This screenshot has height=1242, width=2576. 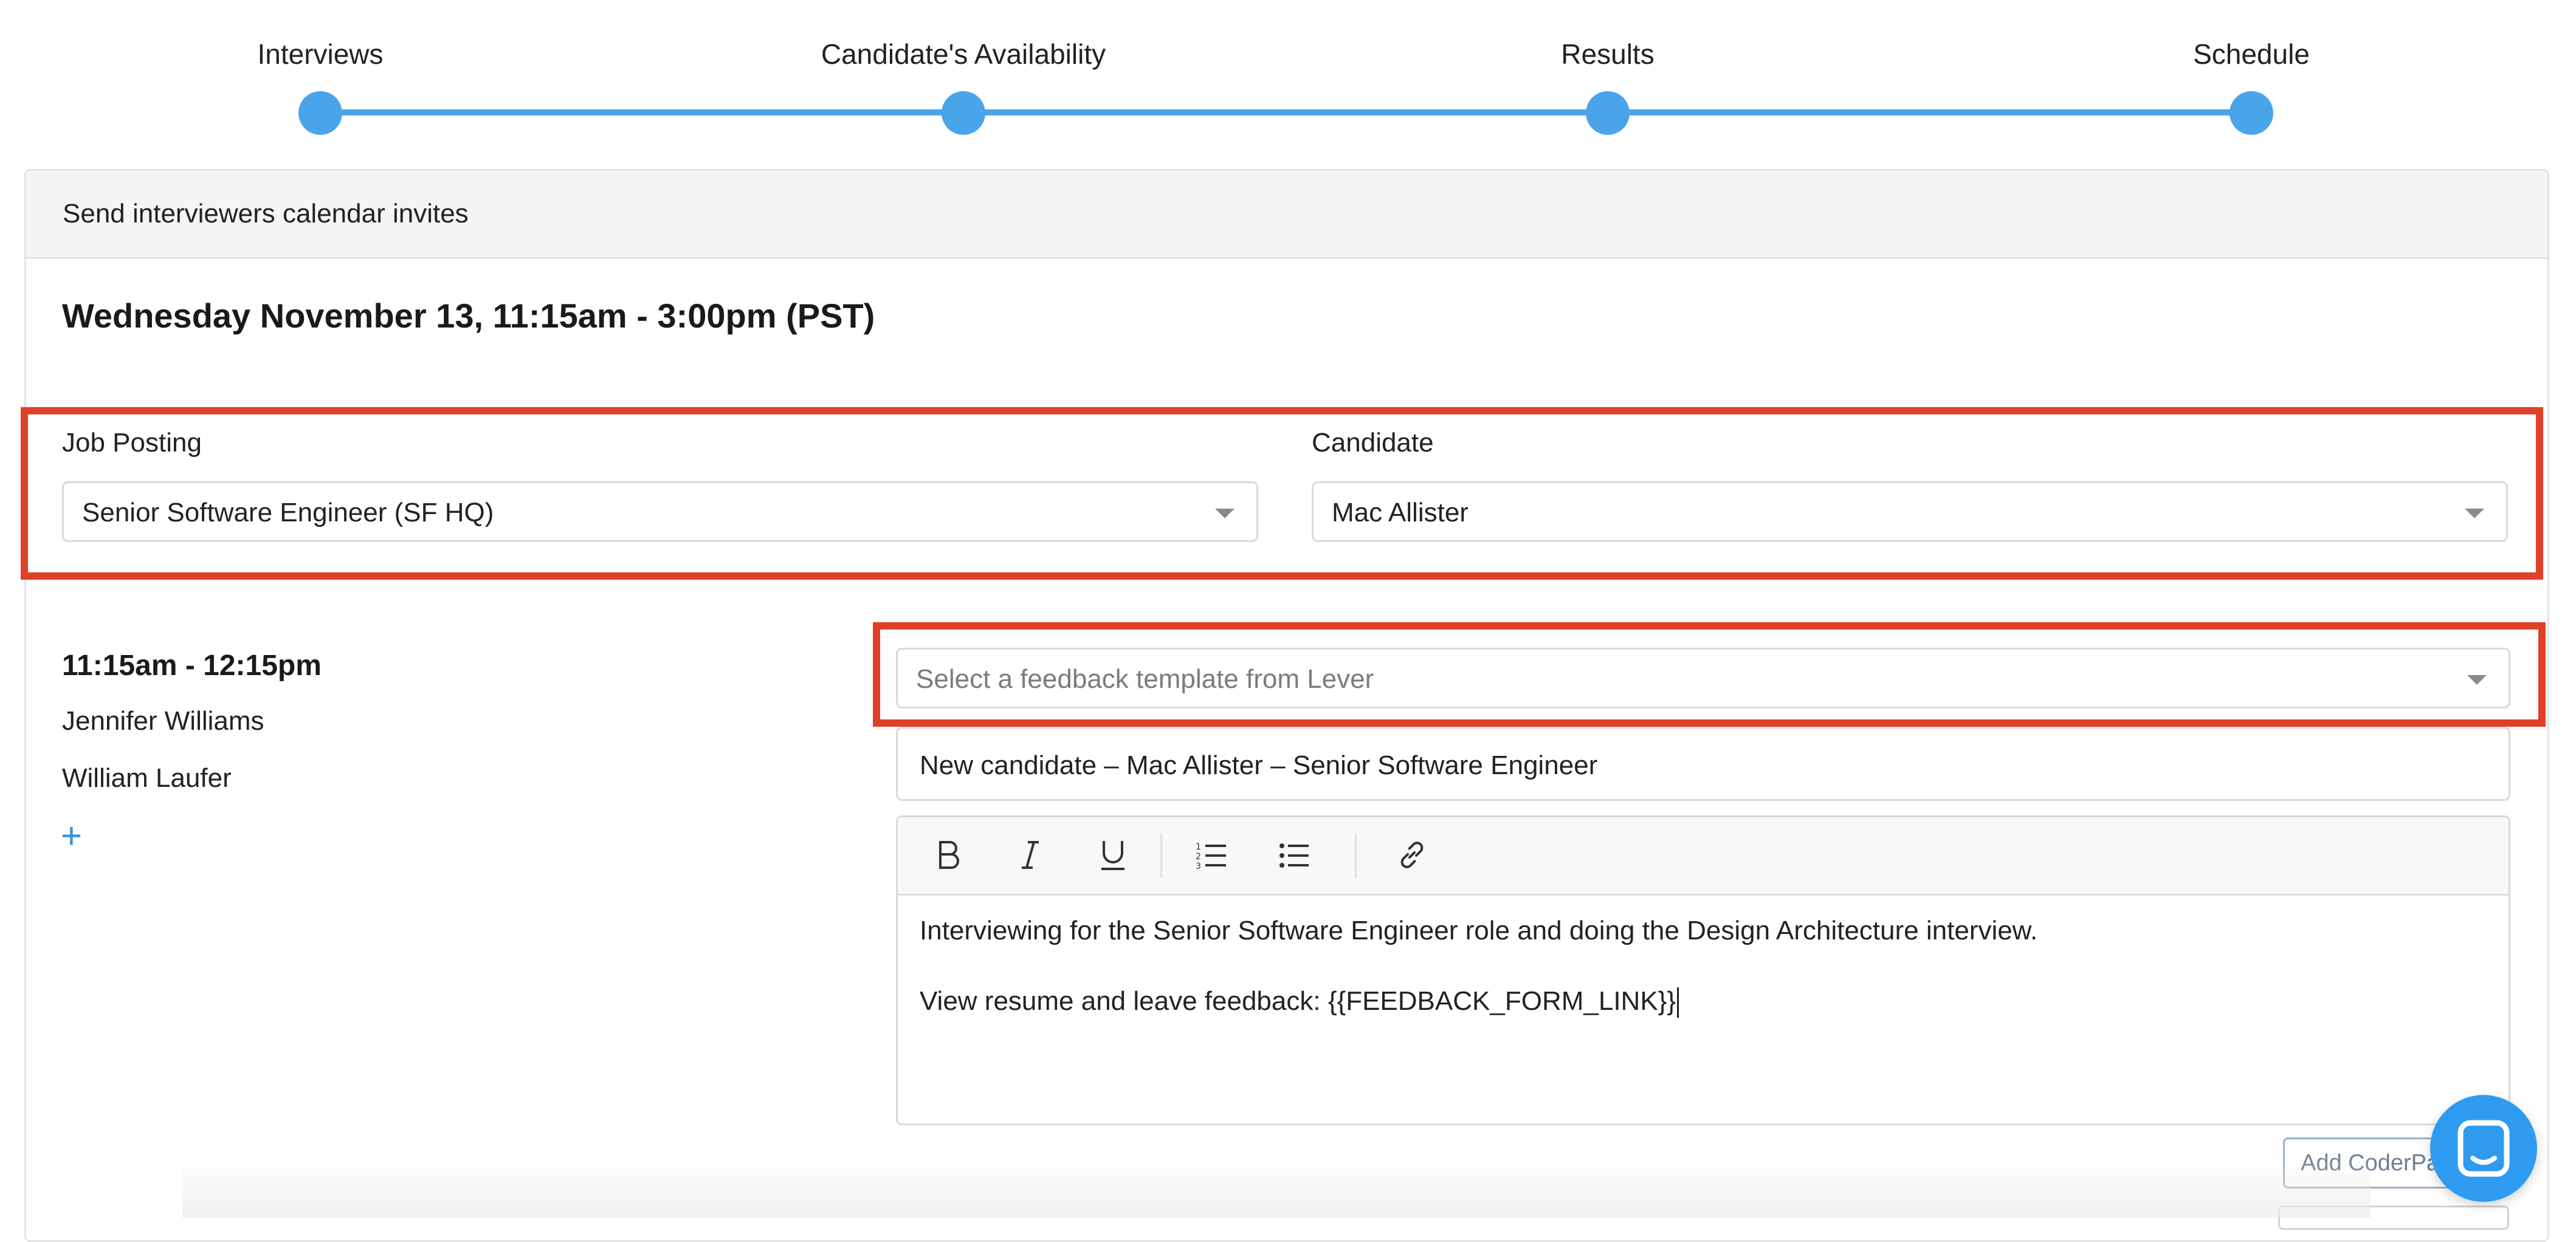 I want to click on candidate-value: Mac Allister, so click(x=1400, y=512).